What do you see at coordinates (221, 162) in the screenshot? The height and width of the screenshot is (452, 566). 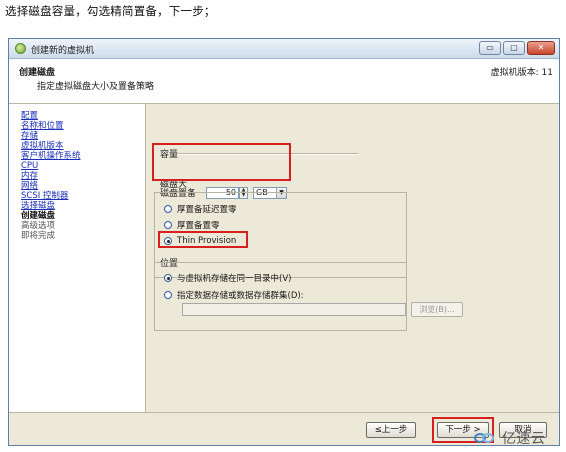 I see `capacity-highlight-box` at bounding box center [221, 162].